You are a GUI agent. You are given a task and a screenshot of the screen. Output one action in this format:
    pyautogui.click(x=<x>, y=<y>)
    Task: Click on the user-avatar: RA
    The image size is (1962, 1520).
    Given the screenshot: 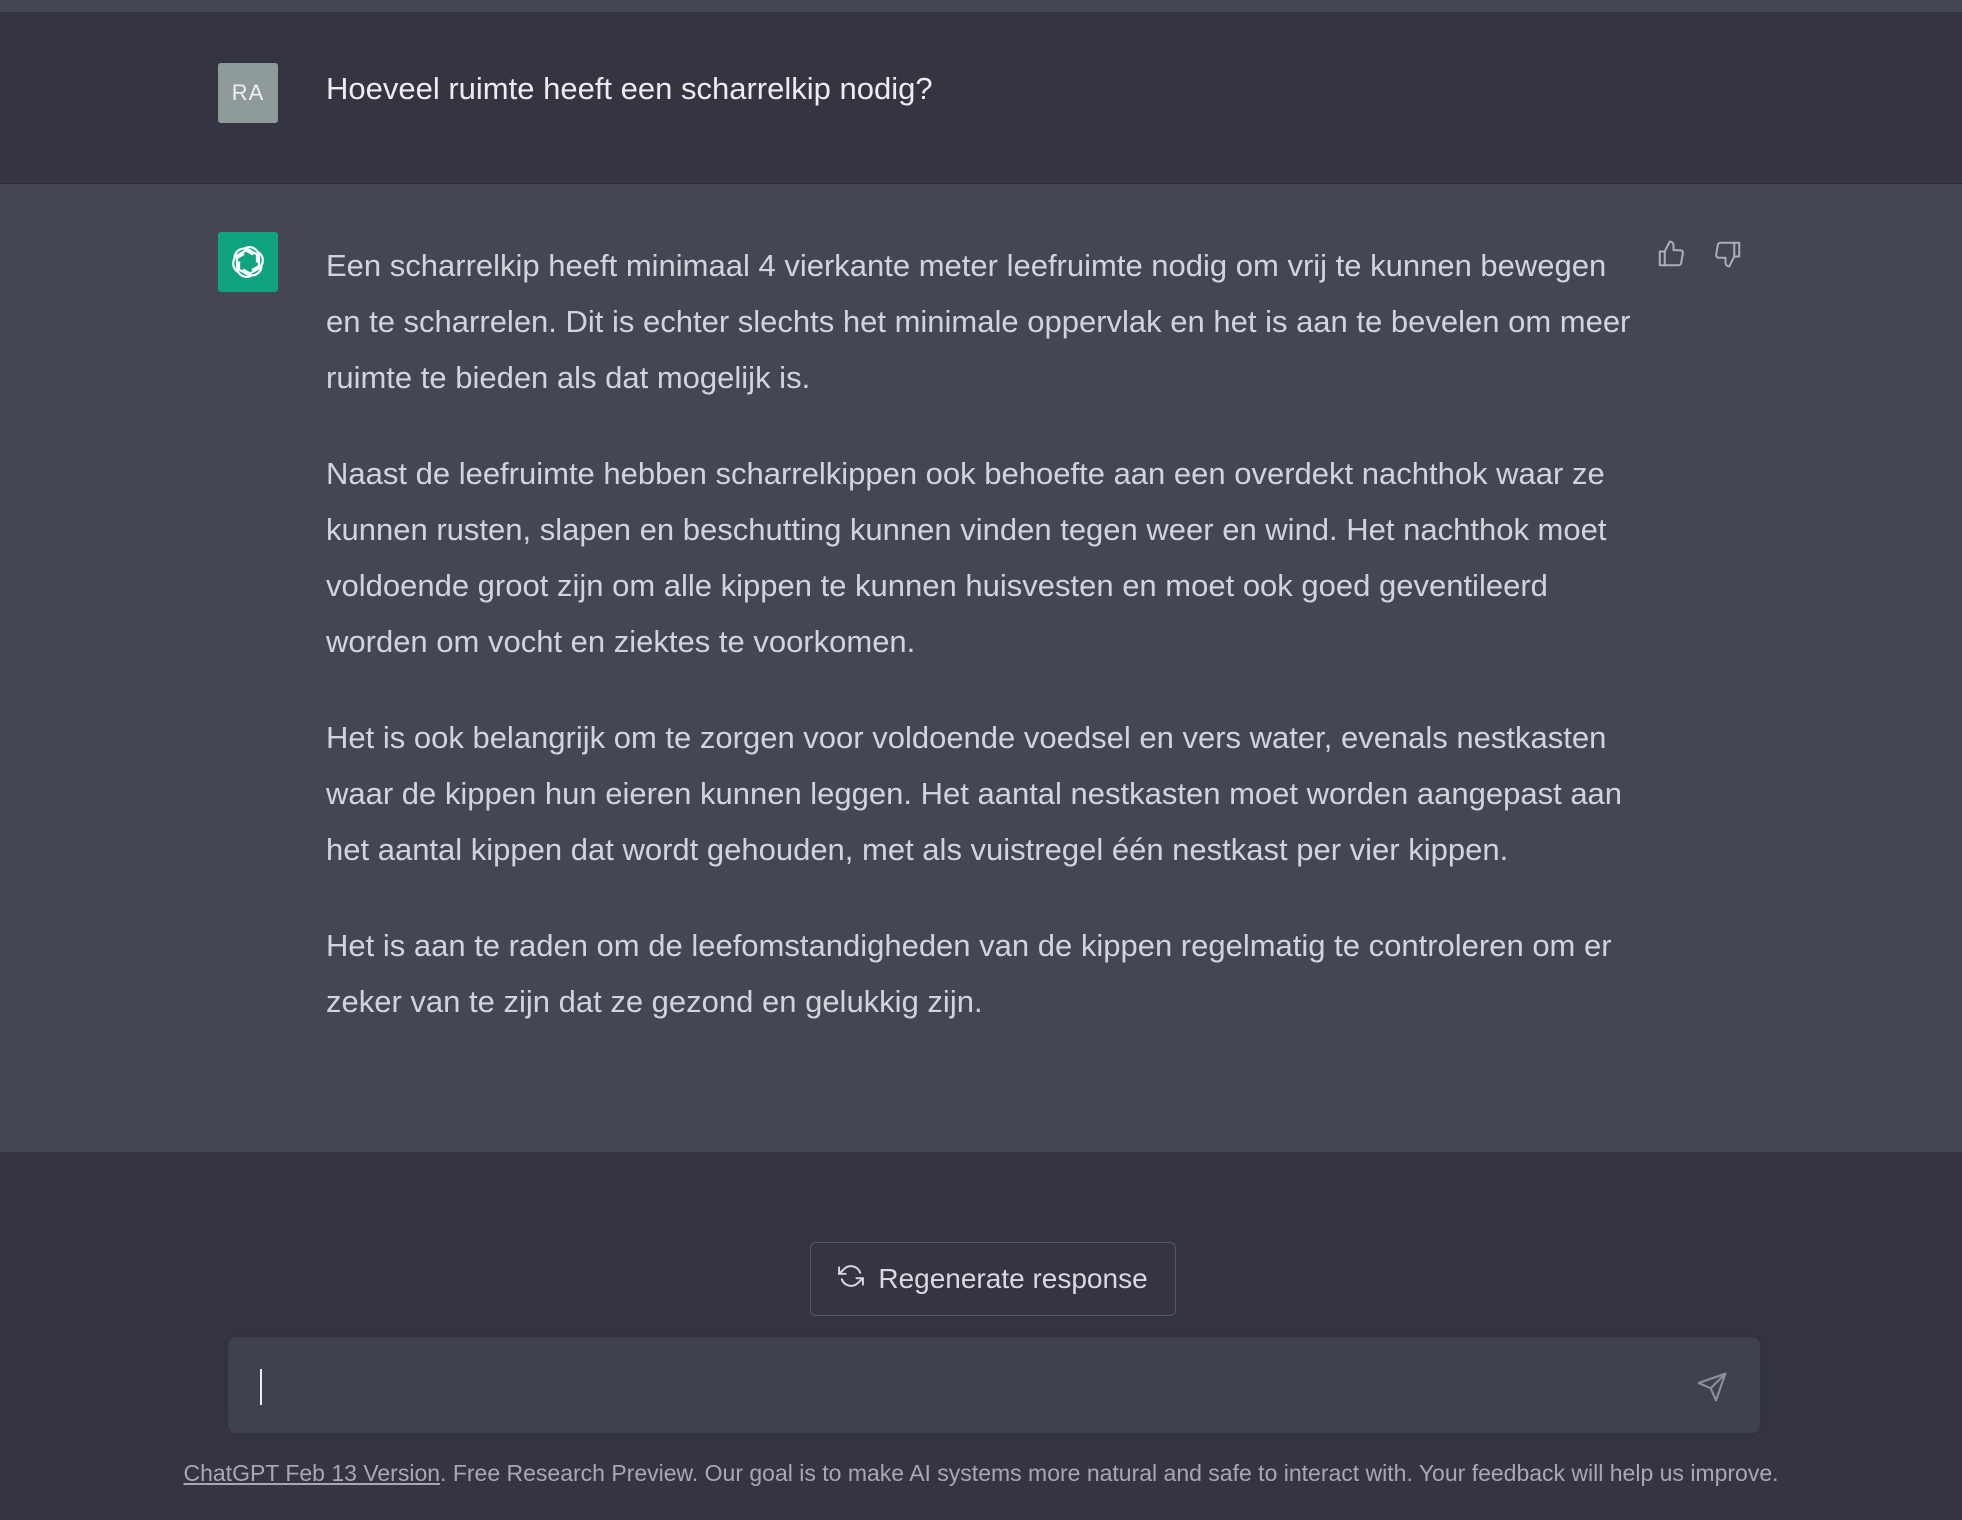 What is the action you would take?
    pyautogui.click(x=248, y=93)
    